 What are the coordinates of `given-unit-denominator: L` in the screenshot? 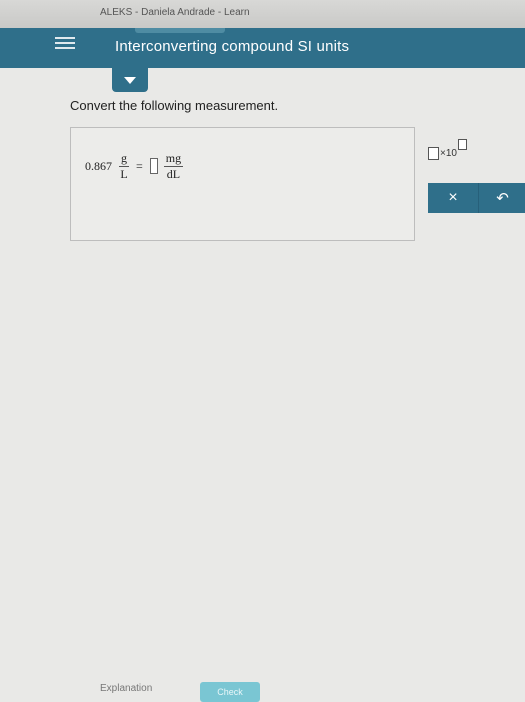 It's located at (124, 173).